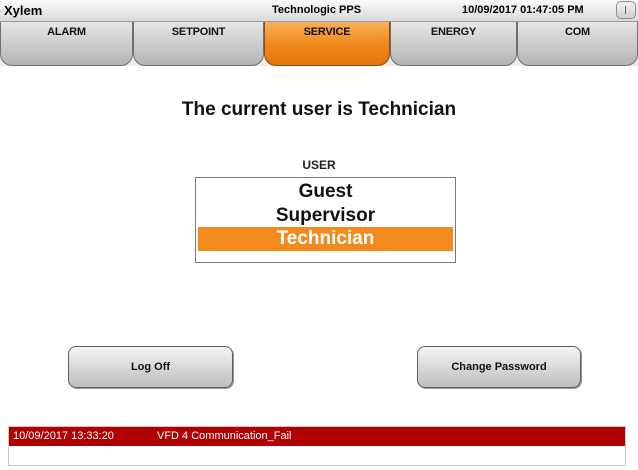 This screenshot has height=470, width=638. I want to click on tab-com: COM, so click(577, 44).